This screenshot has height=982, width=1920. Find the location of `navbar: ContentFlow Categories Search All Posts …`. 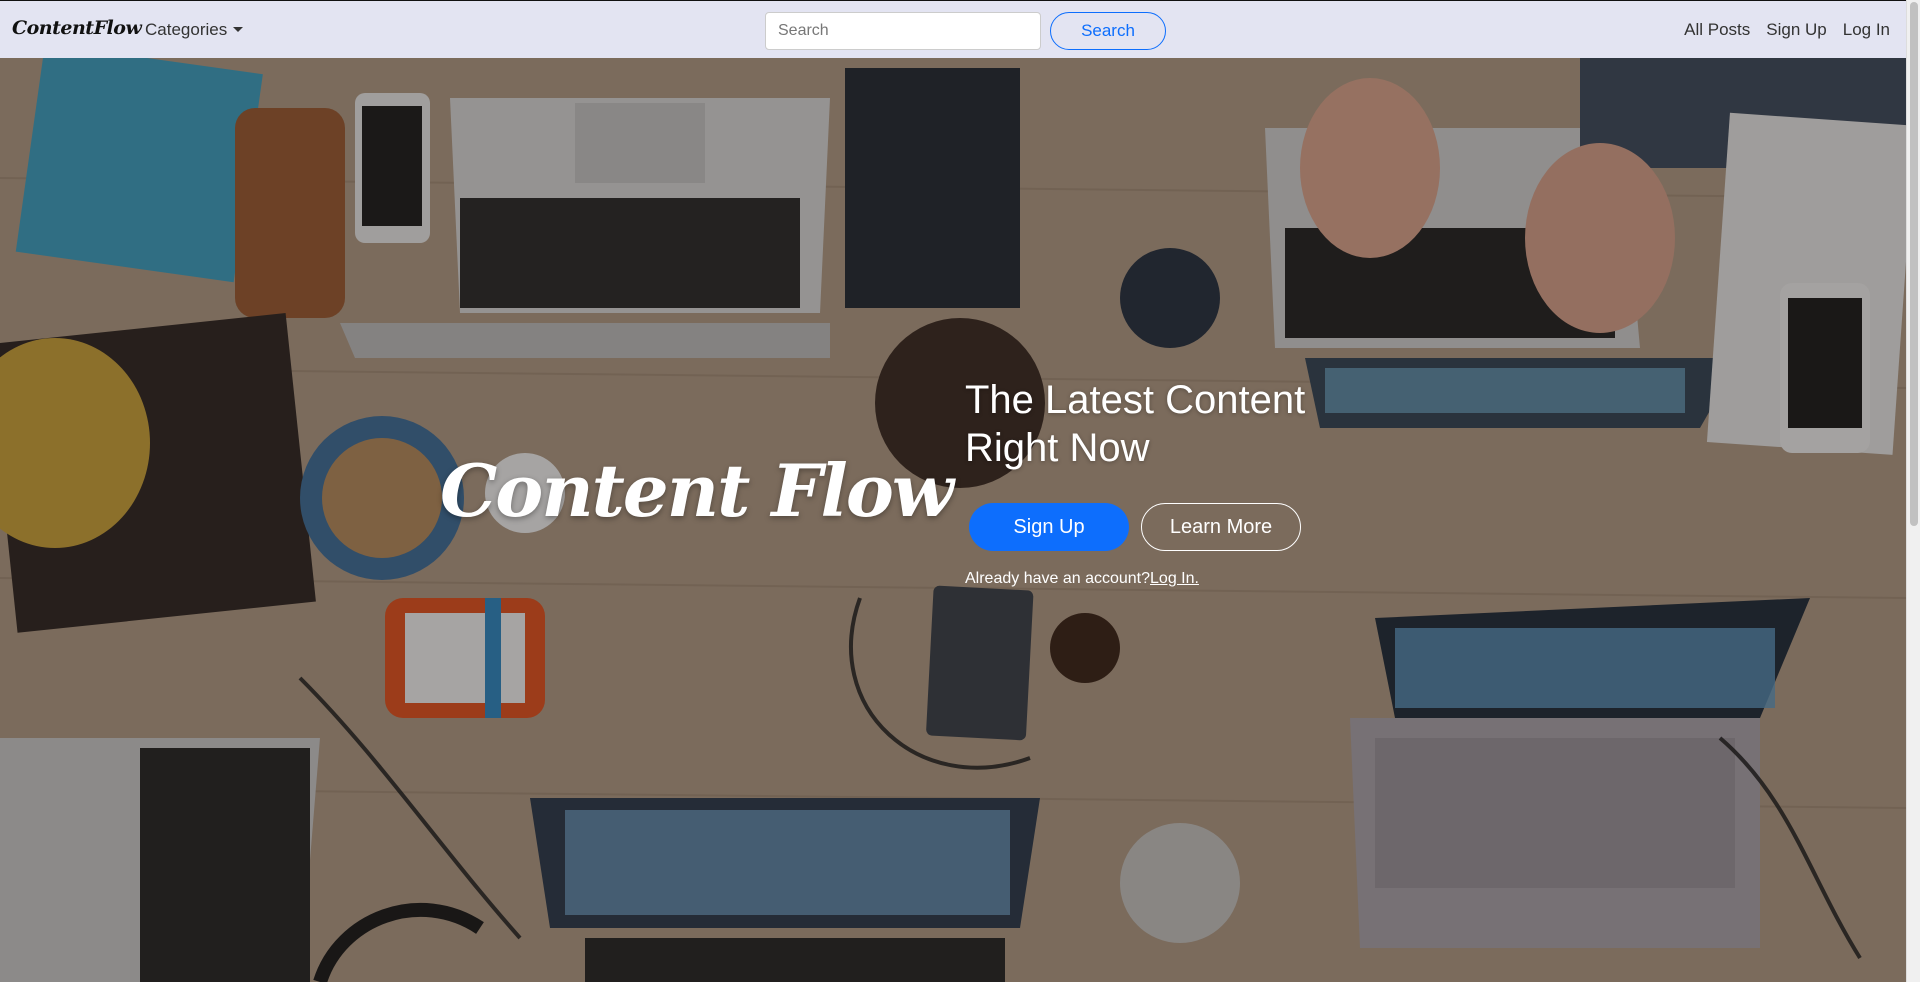

navbar: ContentFlow Categories Search All Posts … is located at coordinates (953, 29).